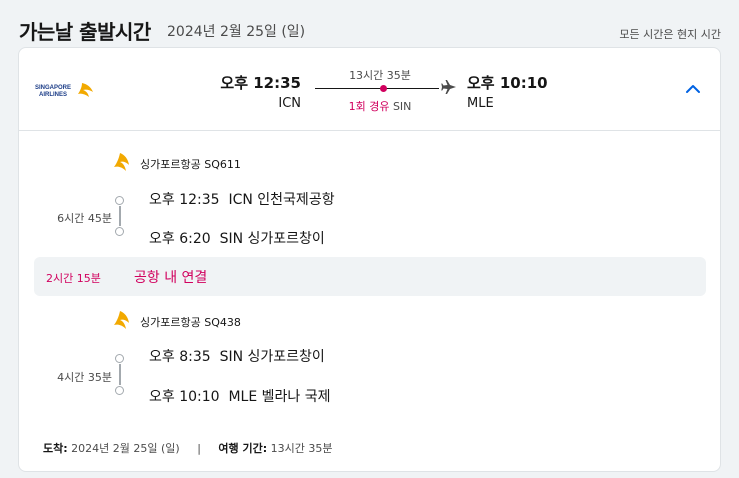  What do you see at coordinates (190, 164) in the screenshot?
I see `segment-airline: 싱가포르항공 SQ611` at bounding box center [190, 164].